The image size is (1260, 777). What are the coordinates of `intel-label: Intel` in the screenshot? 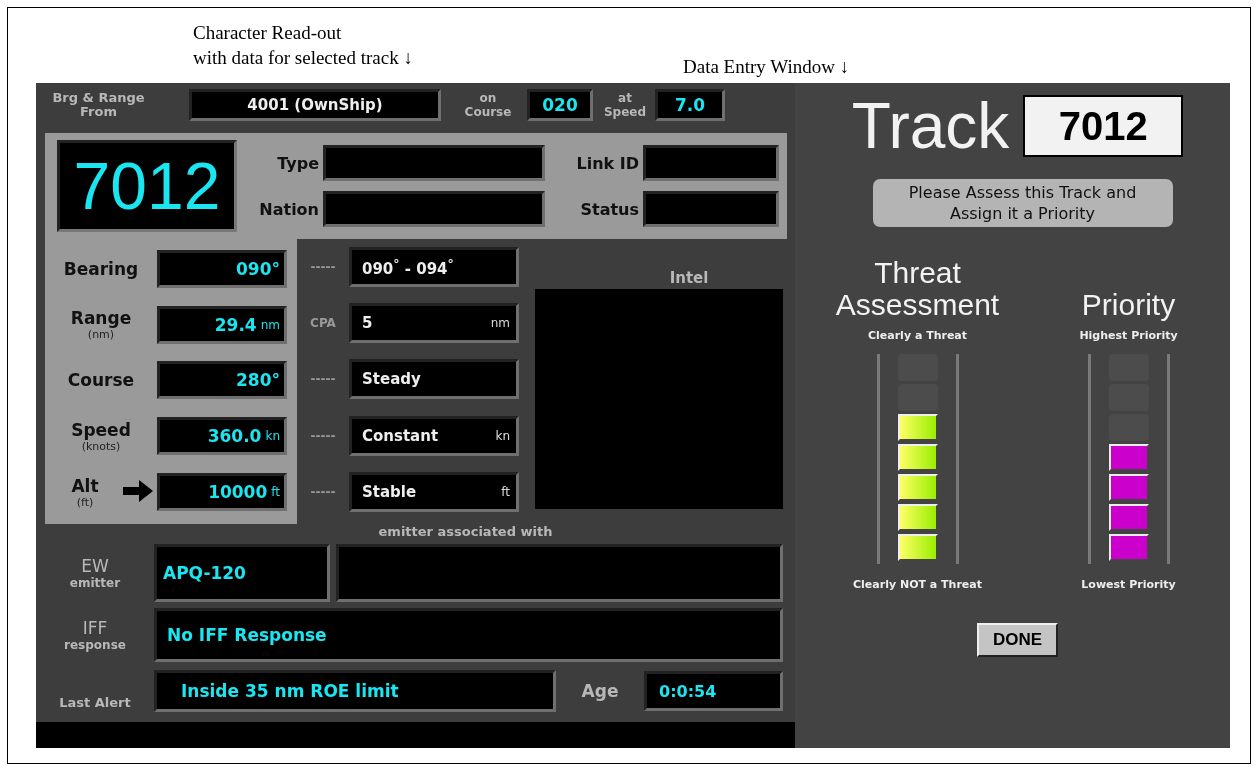 It's located at (689, 278).